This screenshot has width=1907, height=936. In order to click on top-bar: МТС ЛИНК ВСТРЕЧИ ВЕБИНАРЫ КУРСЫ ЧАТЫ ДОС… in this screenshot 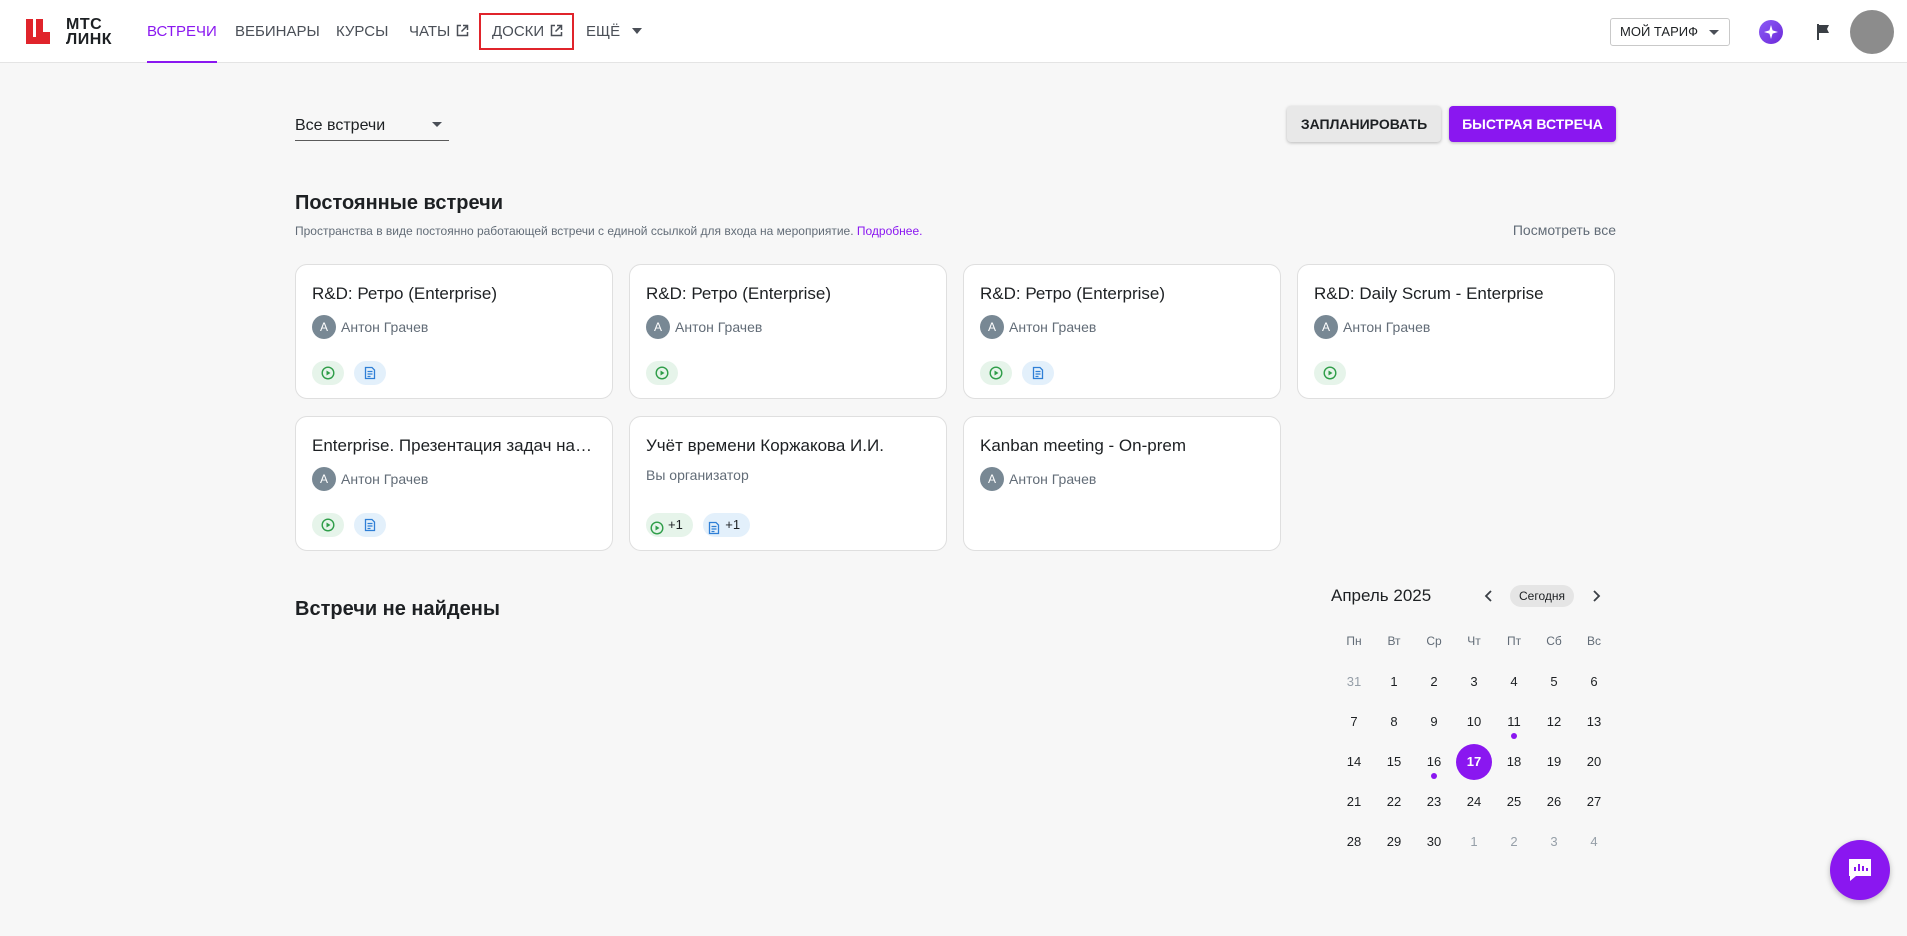, I will do `click(953, 31)`.